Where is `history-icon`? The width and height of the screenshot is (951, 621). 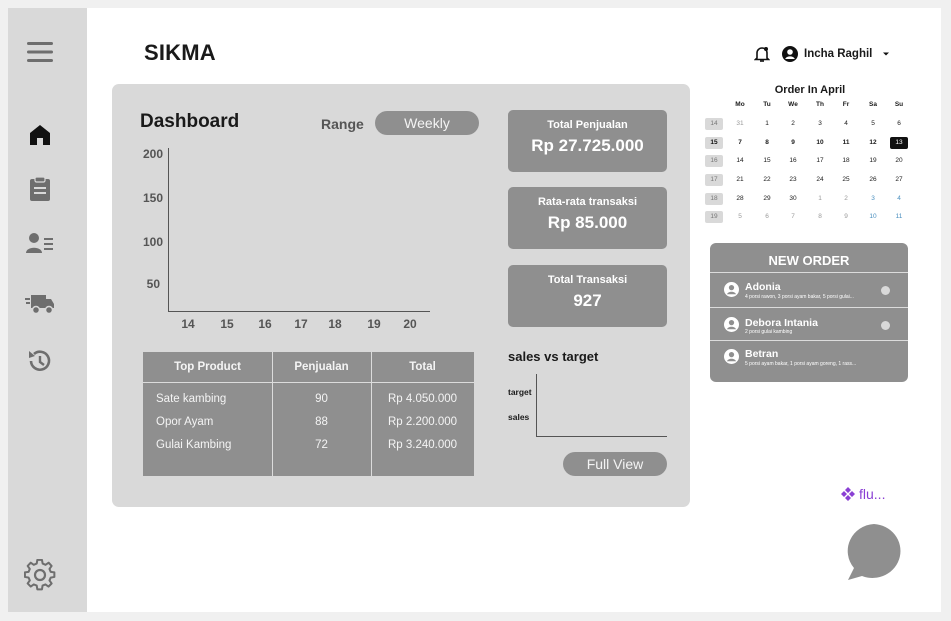
history-icon is located at coordinates (39, 361).